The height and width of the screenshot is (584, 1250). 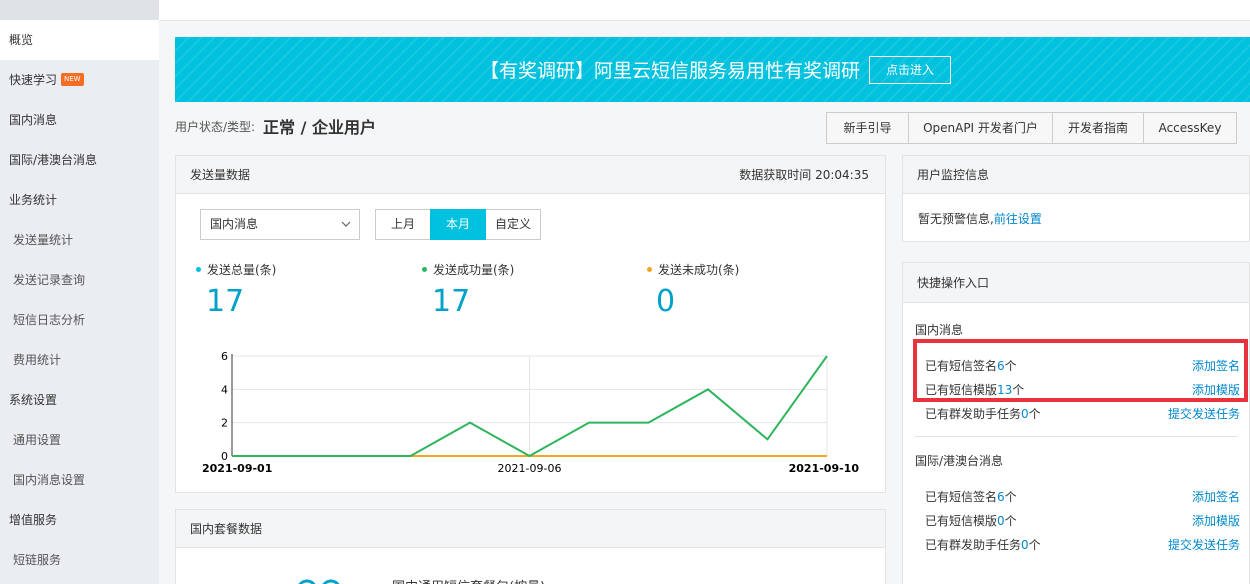 I want to click on beginner-guide-button: 新手引导, so click(x=867, y=128).